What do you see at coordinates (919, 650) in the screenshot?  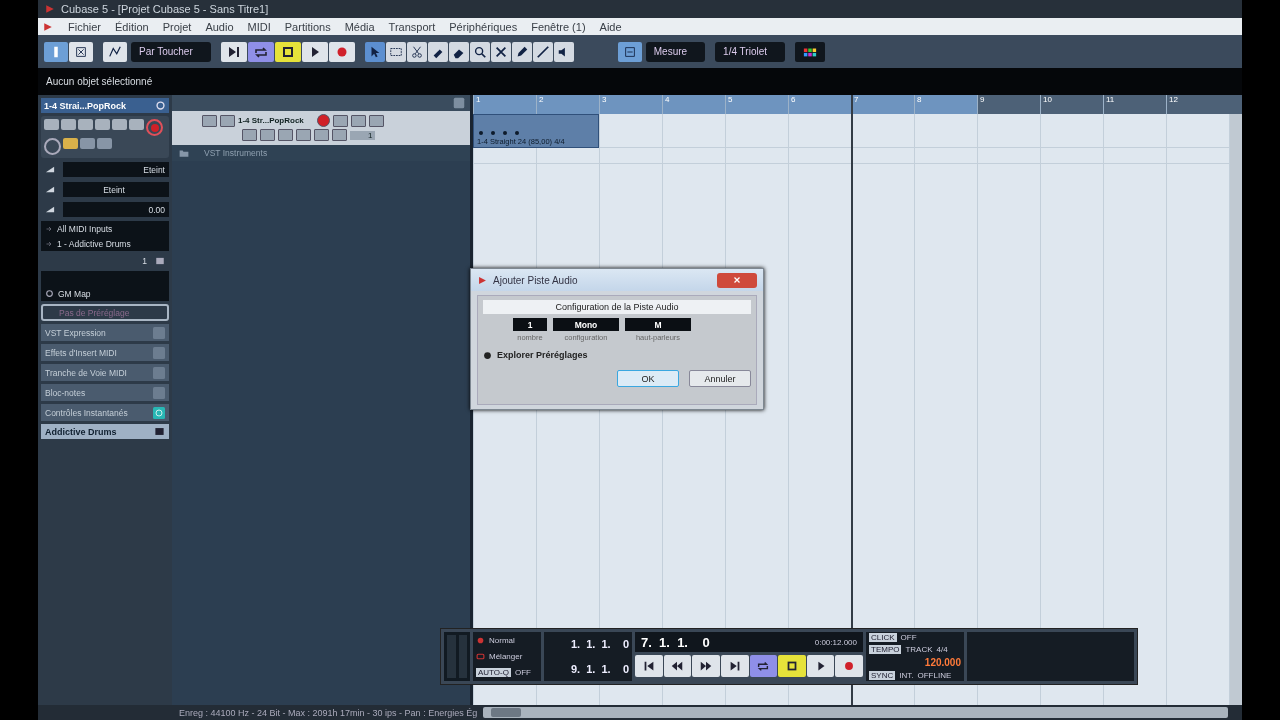 I see `tempo-mode: TRACK` at bounding box center [919, 650].